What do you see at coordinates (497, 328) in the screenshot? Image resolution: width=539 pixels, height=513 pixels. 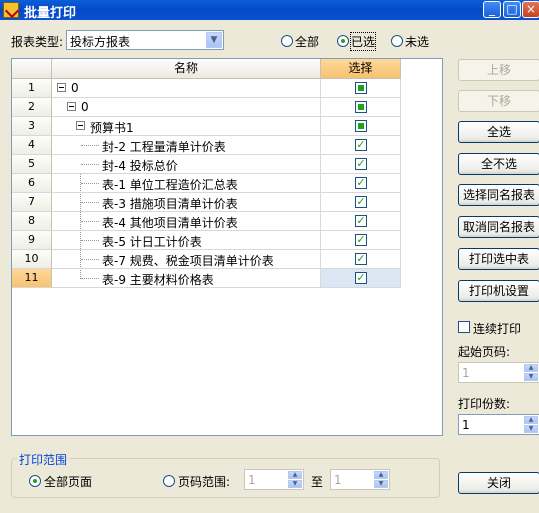 I see `continuous-print-label: 连续打印` at bounding box center [497, 328].